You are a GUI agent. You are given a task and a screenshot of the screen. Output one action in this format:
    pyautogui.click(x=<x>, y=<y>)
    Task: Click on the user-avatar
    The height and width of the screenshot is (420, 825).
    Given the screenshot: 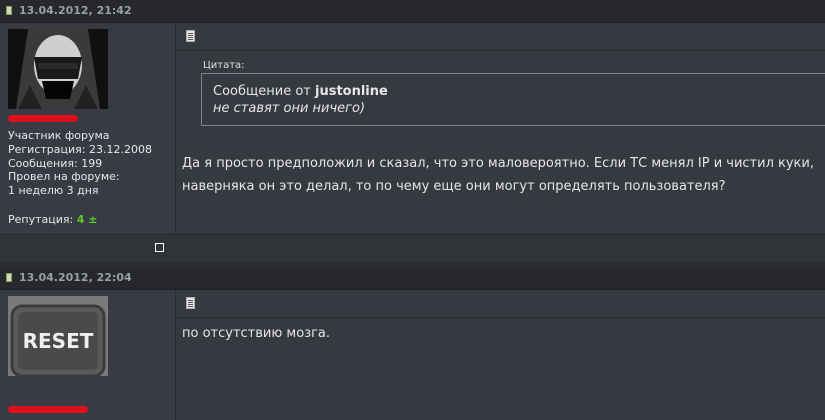 What is the action you would take?
    pyautogui.click(x=58, y=69)
    